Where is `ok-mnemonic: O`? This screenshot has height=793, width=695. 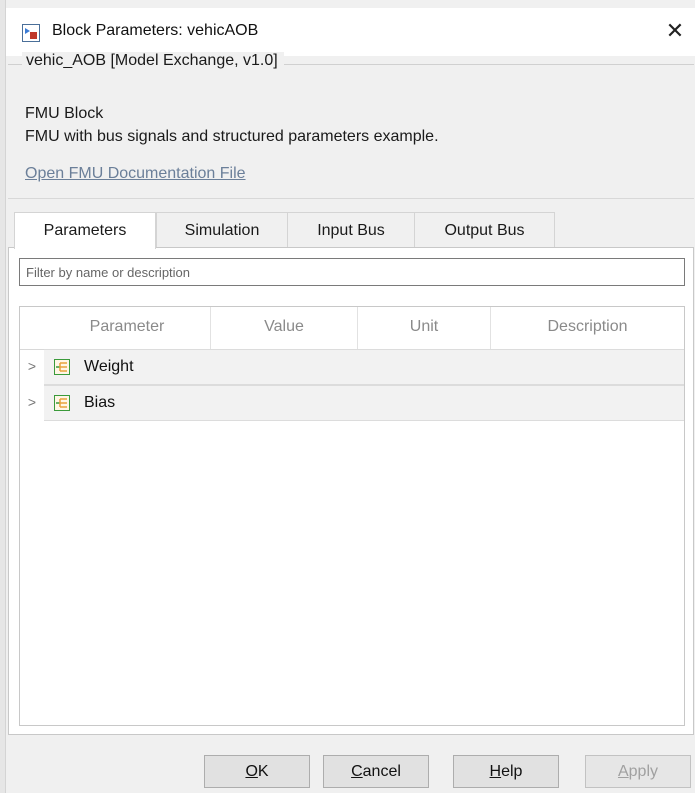 ok-mnemonic: O is located at coordinates (251, 771).